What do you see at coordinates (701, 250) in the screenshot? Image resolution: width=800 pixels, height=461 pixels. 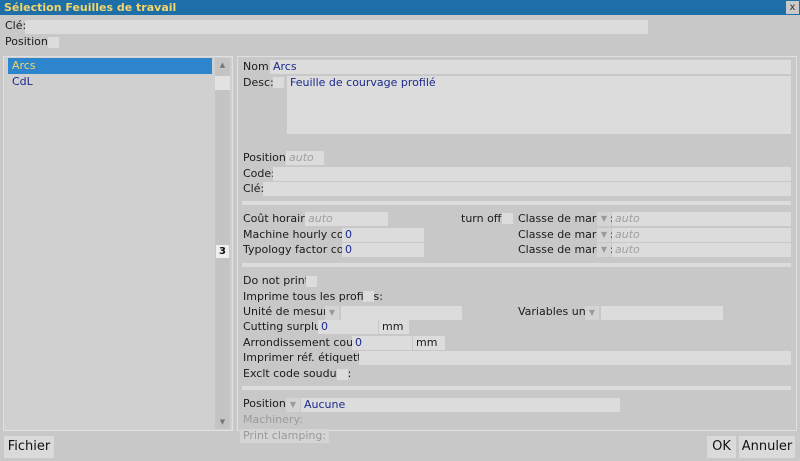 I see `classe-marge-input-3: auto` at bounding box center [701, 250].